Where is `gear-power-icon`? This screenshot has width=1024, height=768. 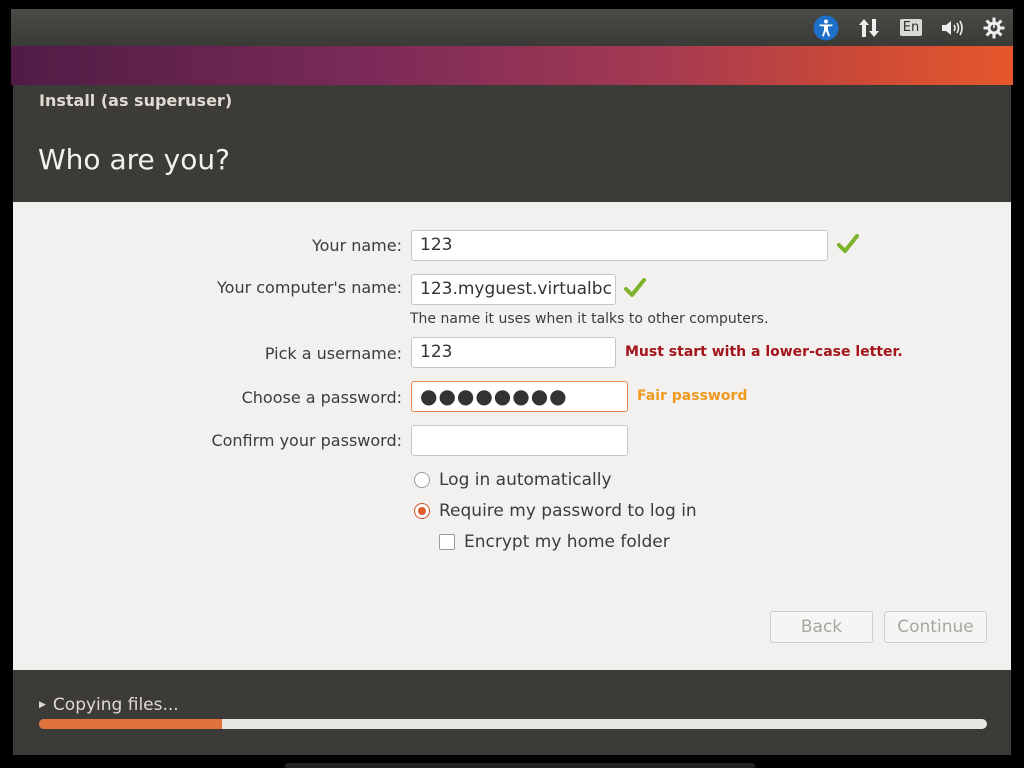 gear-power-icon is located at coordinates (994, 27).